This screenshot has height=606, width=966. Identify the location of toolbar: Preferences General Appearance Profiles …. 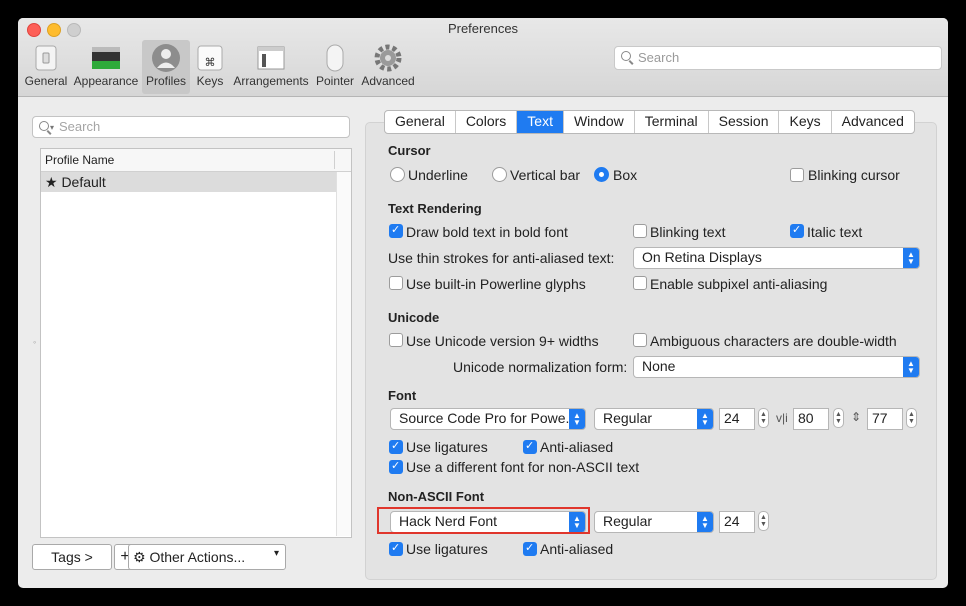
(483, 57).